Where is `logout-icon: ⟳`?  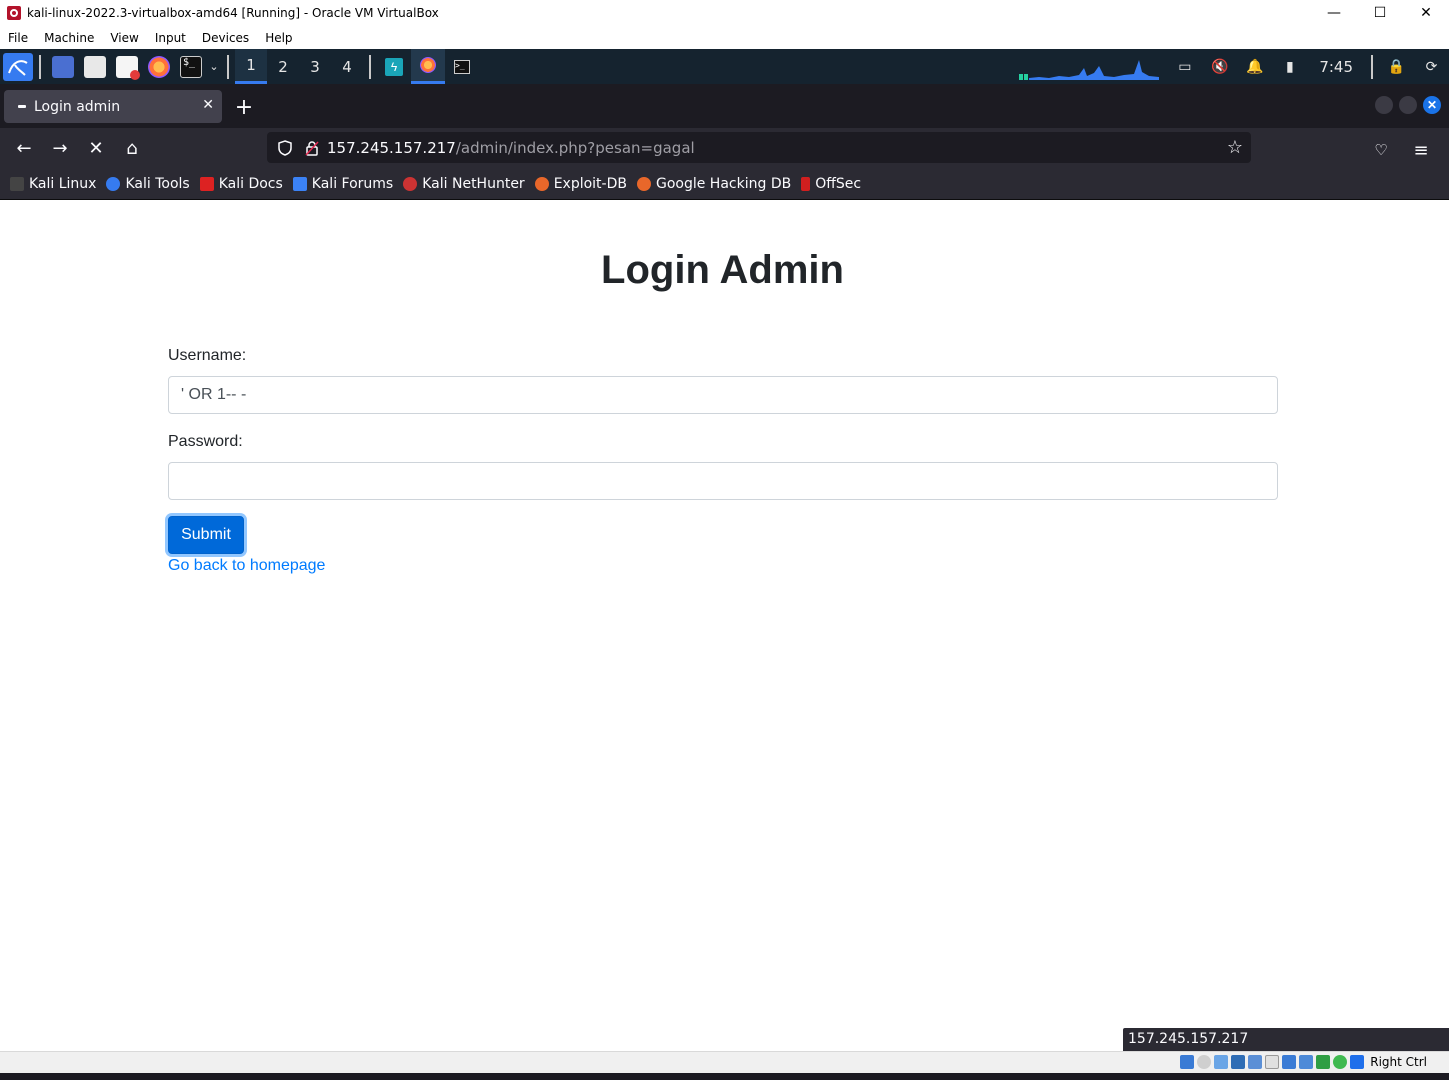 logout-icon: ⟳ is located at coordinates (1431, 66).